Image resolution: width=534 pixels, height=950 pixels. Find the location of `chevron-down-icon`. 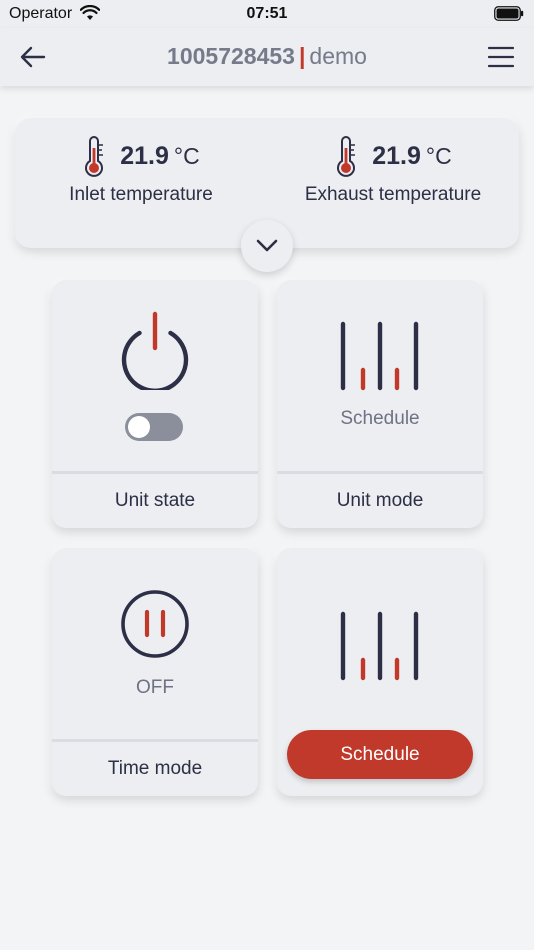

chevron-down-icon is located at coordinates (267, 245).